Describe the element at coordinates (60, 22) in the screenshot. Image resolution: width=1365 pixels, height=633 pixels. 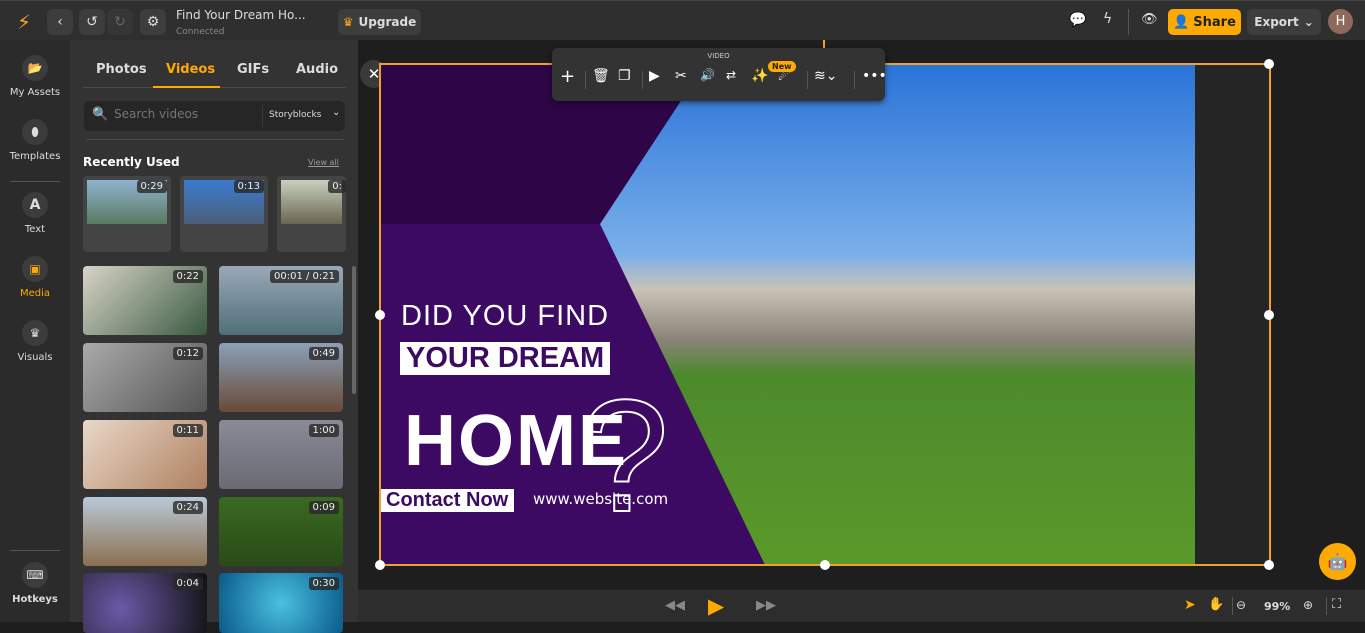
I see `back-button: ‹` at that location.